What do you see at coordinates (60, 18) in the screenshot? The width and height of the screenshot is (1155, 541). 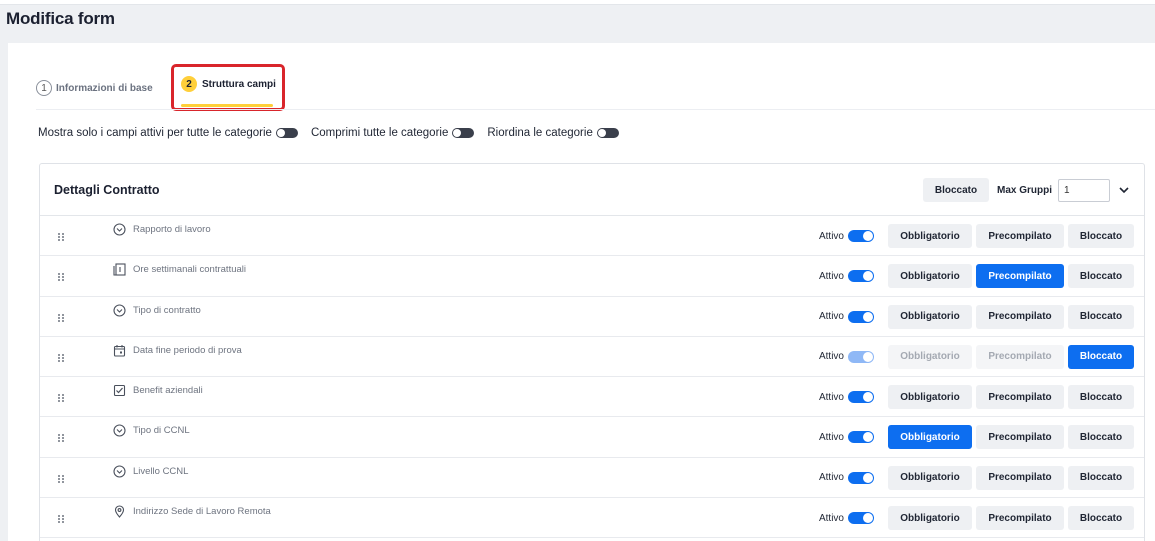 I see `page-title: Modifica form` at bounding box center [60, 18].